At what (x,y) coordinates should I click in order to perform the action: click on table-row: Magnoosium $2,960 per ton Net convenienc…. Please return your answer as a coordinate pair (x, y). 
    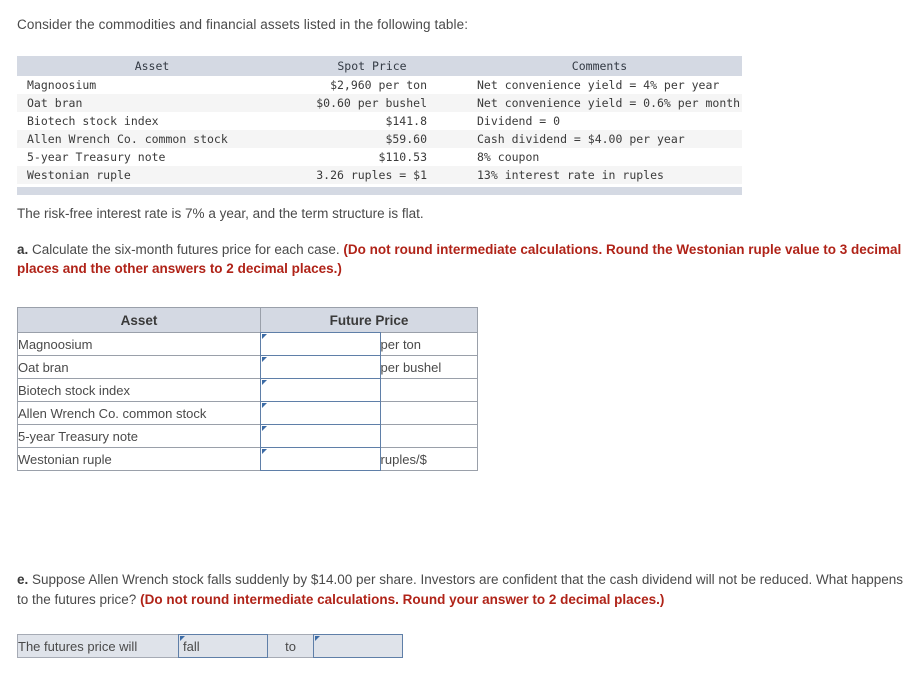
    Looking at the image, I should click on (379, 85).